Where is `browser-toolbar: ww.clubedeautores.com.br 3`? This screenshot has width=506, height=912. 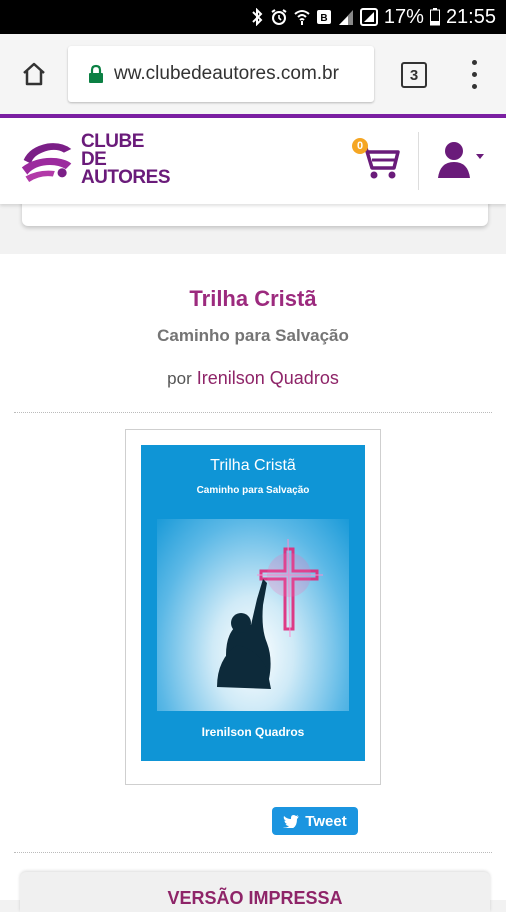 browser-toolbar: ww.clubedeautores.com.br 3 is located at coordinates (253, 74).